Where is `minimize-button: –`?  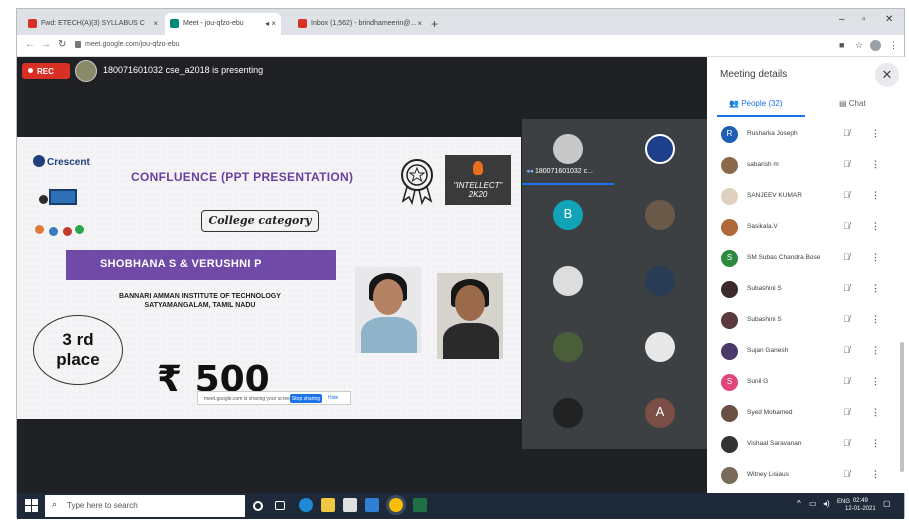 minimize-button: – is located at coordinates (842, 19).